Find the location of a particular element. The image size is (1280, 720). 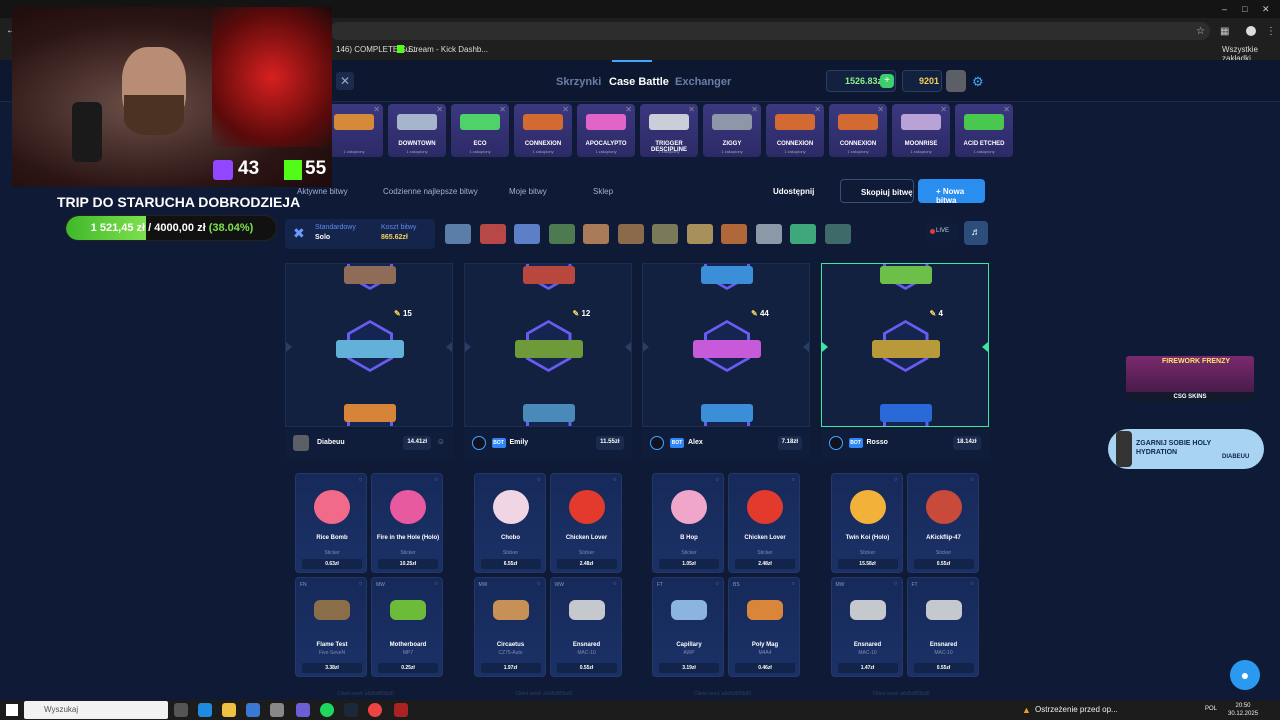

folder-icon is located at coordinates (229, 710).